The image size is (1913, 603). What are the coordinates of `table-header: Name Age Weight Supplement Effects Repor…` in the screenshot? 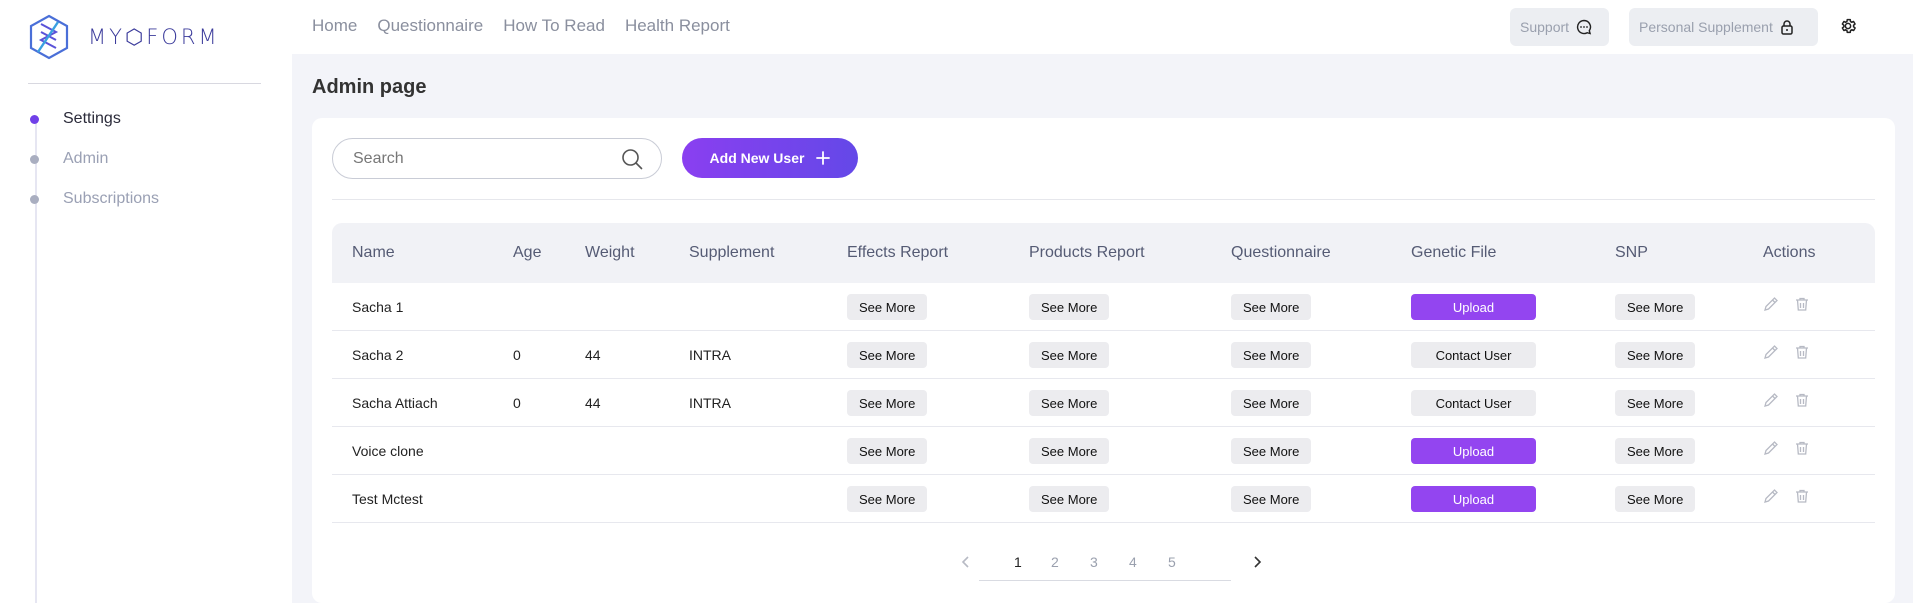 It's located at (1103, 253).